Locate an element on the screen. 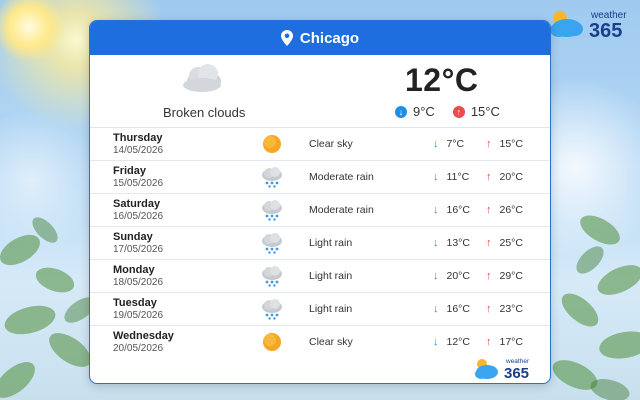 This screenshot has width=640, height=400. location-pin-icon is located at coordinates (286, 38).